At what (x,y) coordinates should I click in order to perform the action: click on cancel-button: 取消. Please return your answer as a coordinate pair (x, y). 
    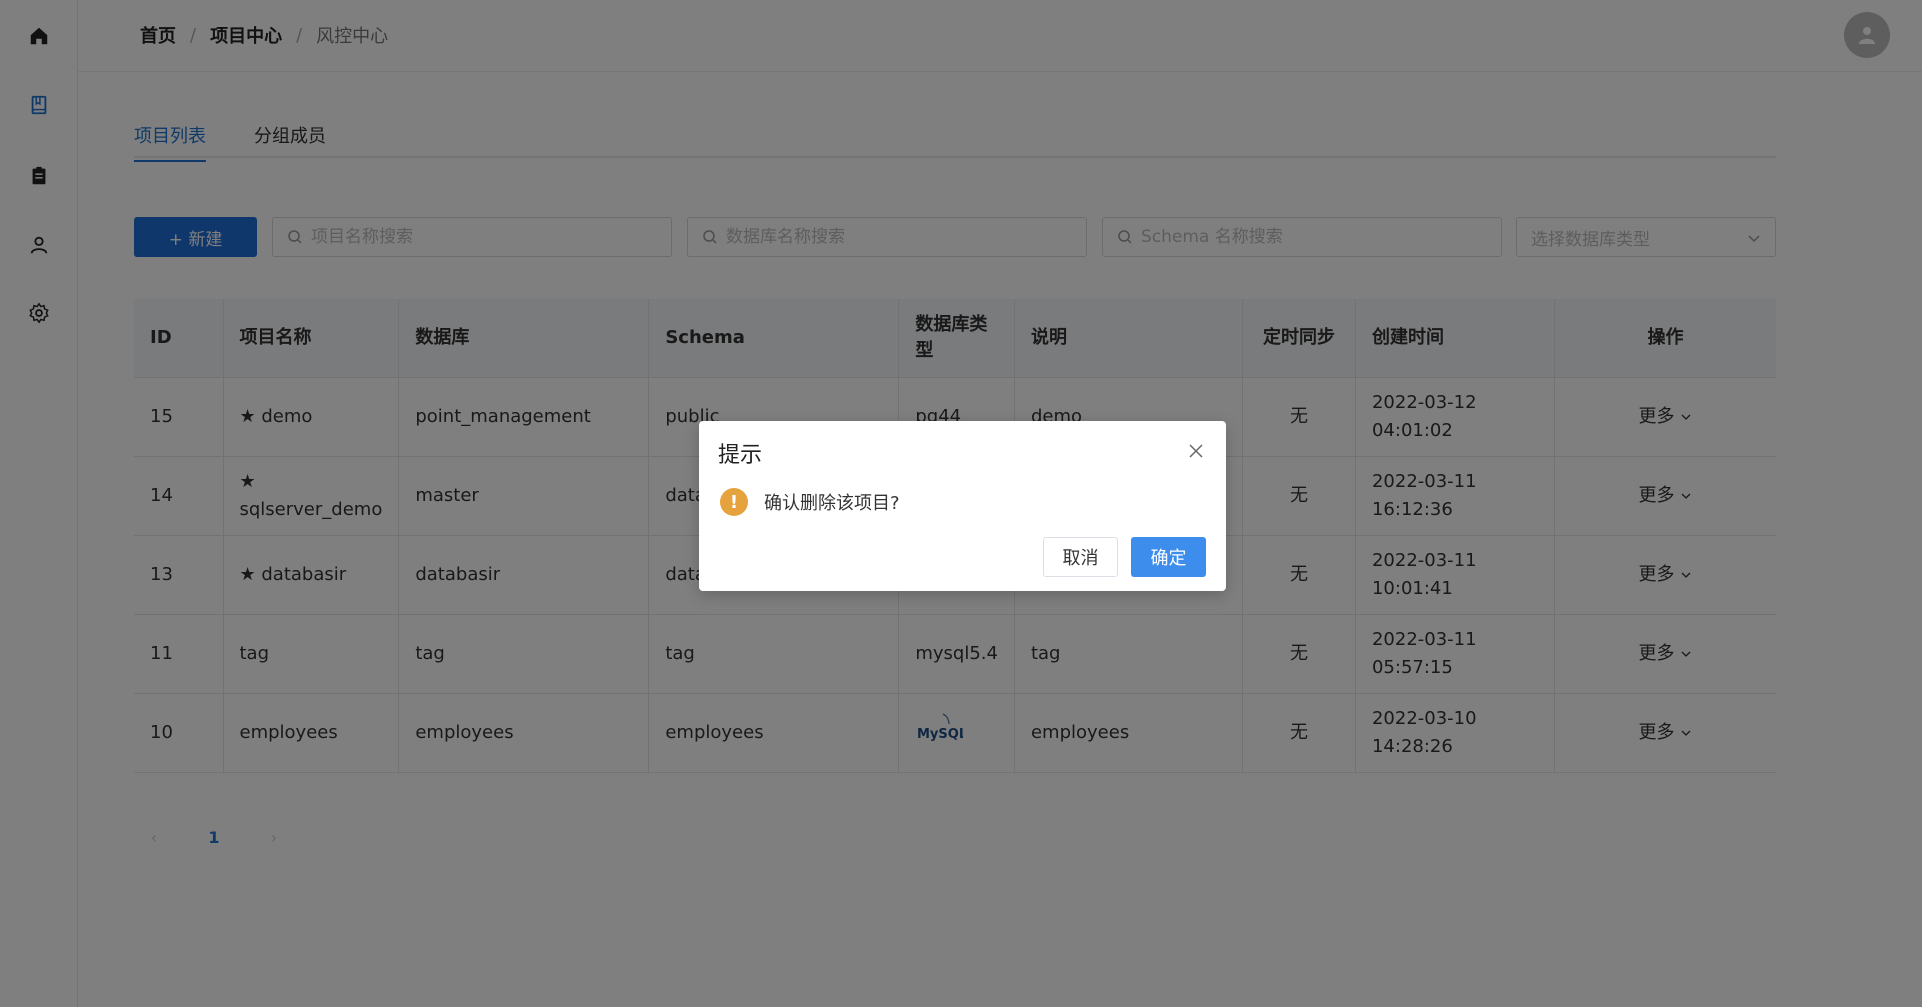
    Looking at the image, I should click on (1080, 557).